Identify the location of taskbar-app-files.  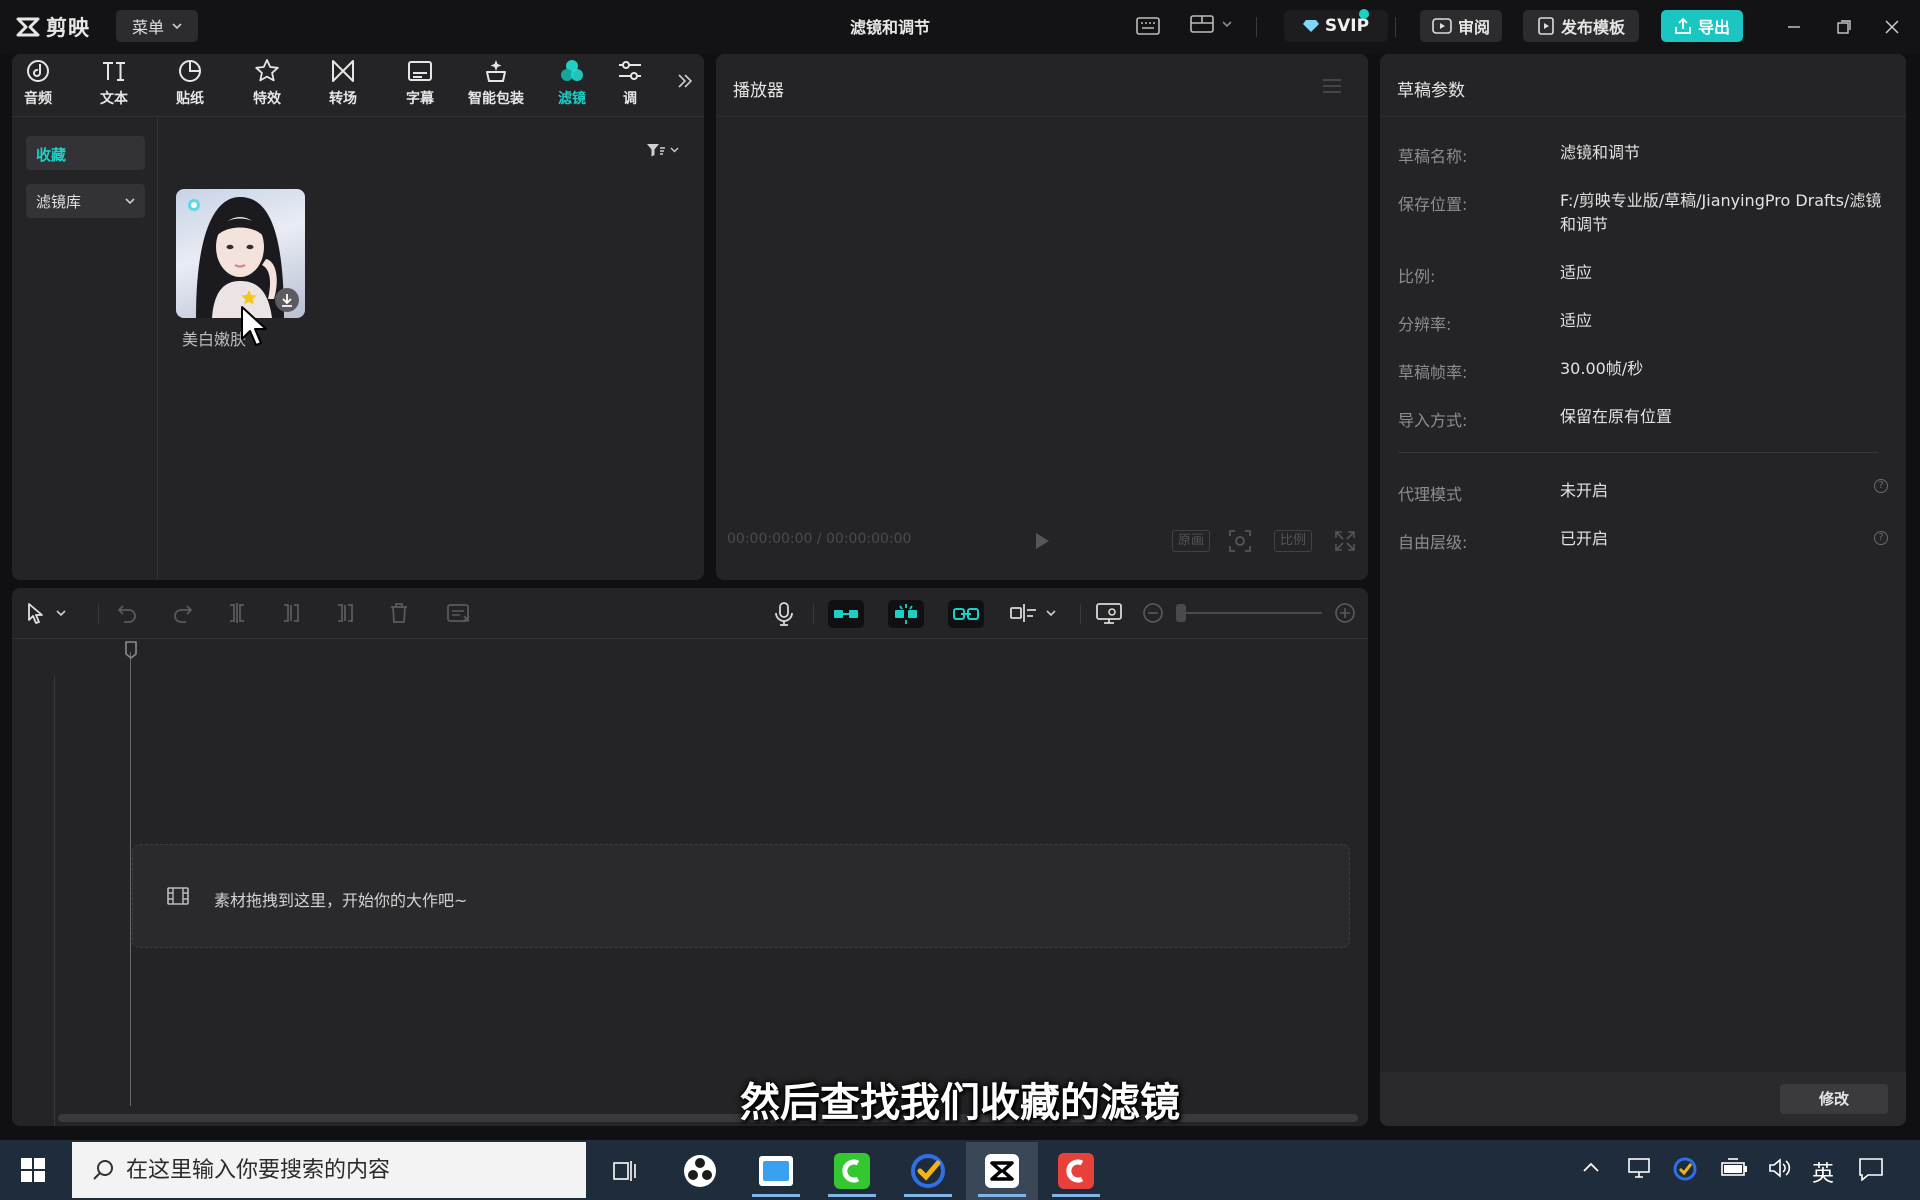
(776, 1171).